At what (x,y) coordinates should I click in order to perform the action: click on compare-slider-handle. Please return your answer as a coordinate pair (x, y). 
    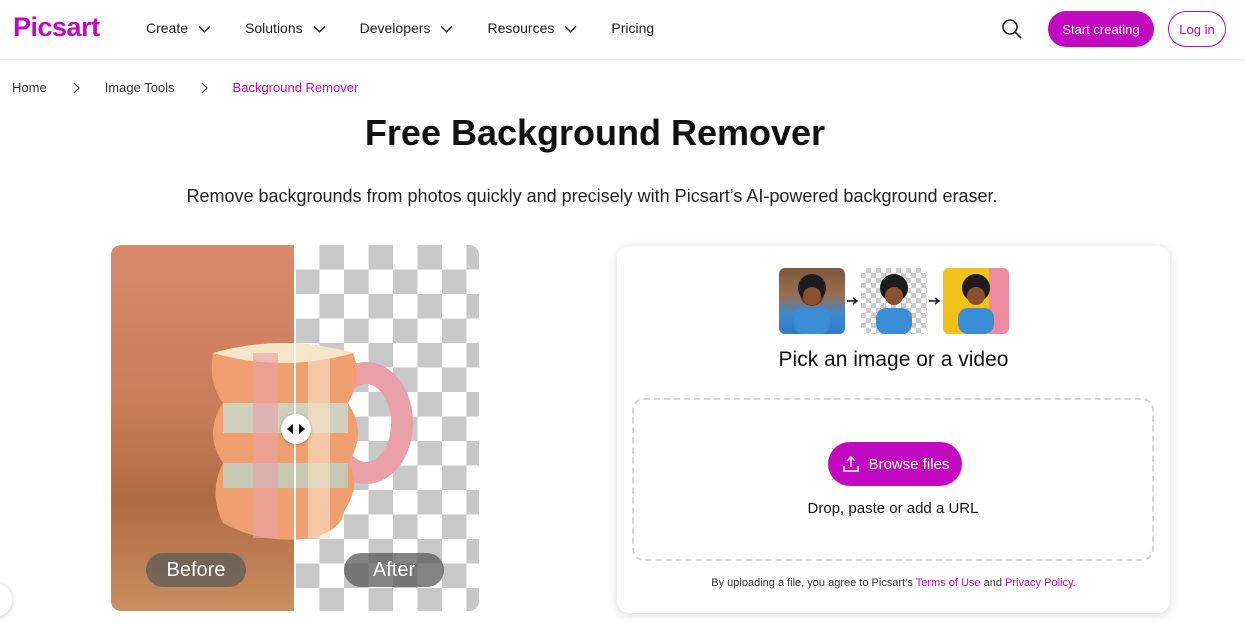
    Looking at the image, I should click on (296, 429).